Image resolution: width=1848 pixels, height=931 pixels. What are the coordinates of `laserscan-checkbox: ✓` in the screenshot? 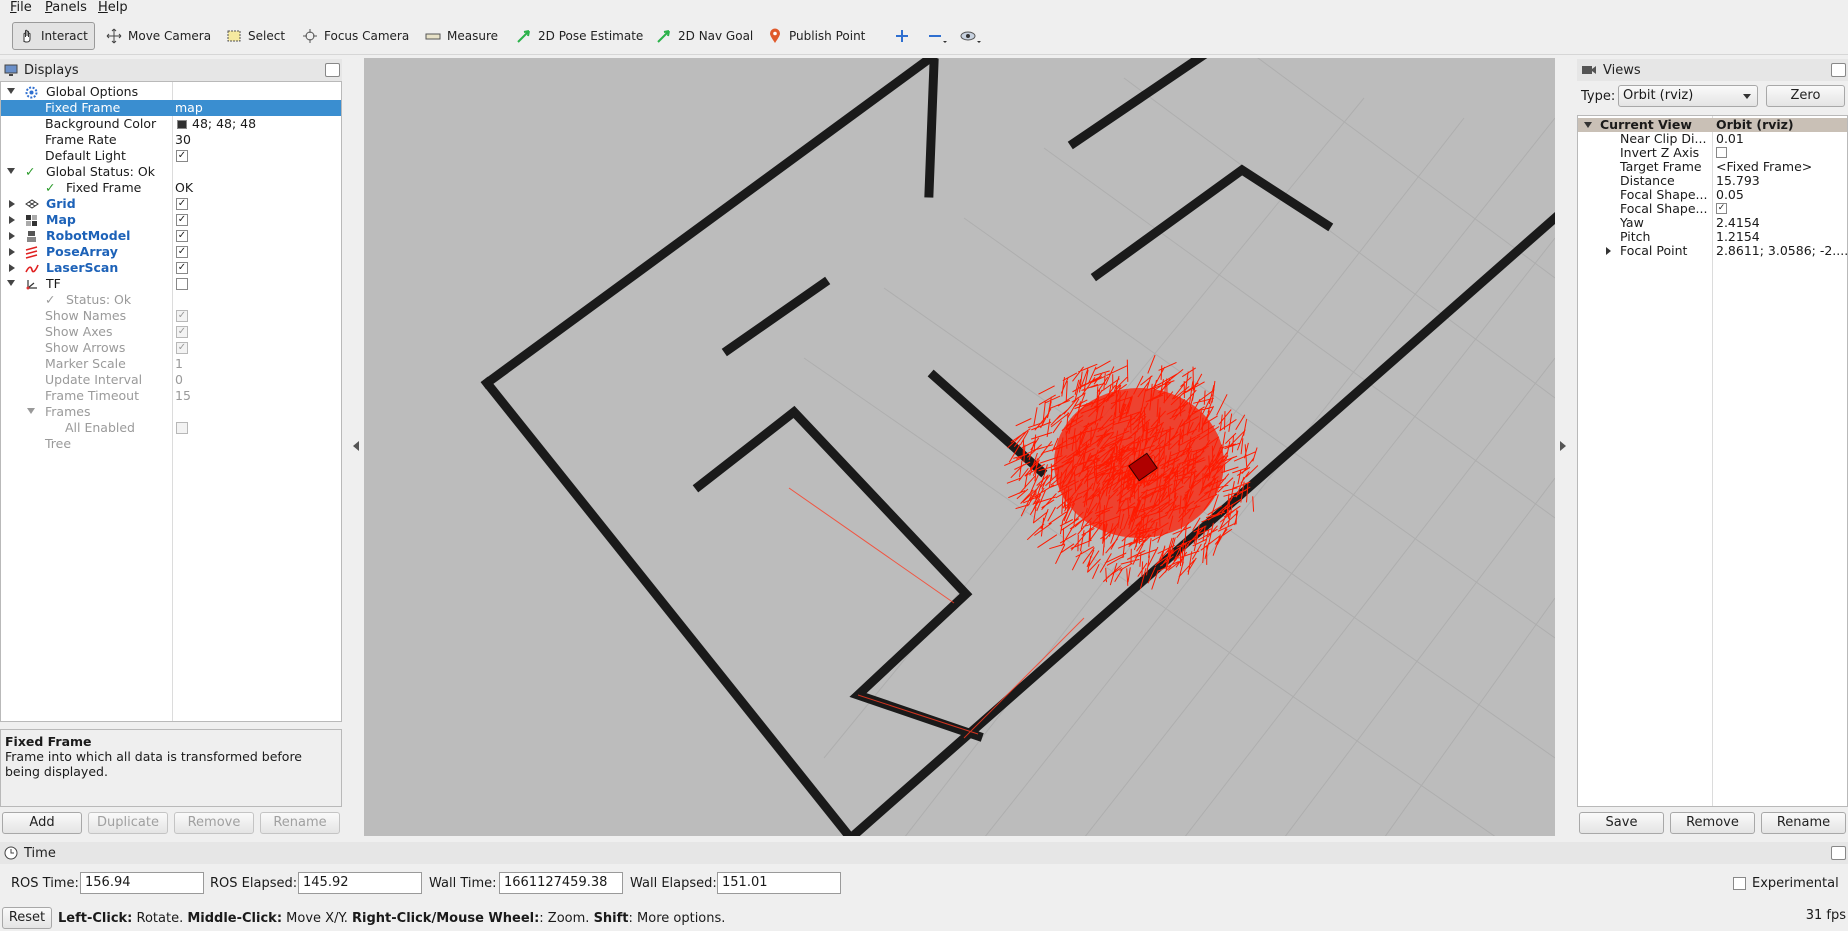 It's located at (182, 268).